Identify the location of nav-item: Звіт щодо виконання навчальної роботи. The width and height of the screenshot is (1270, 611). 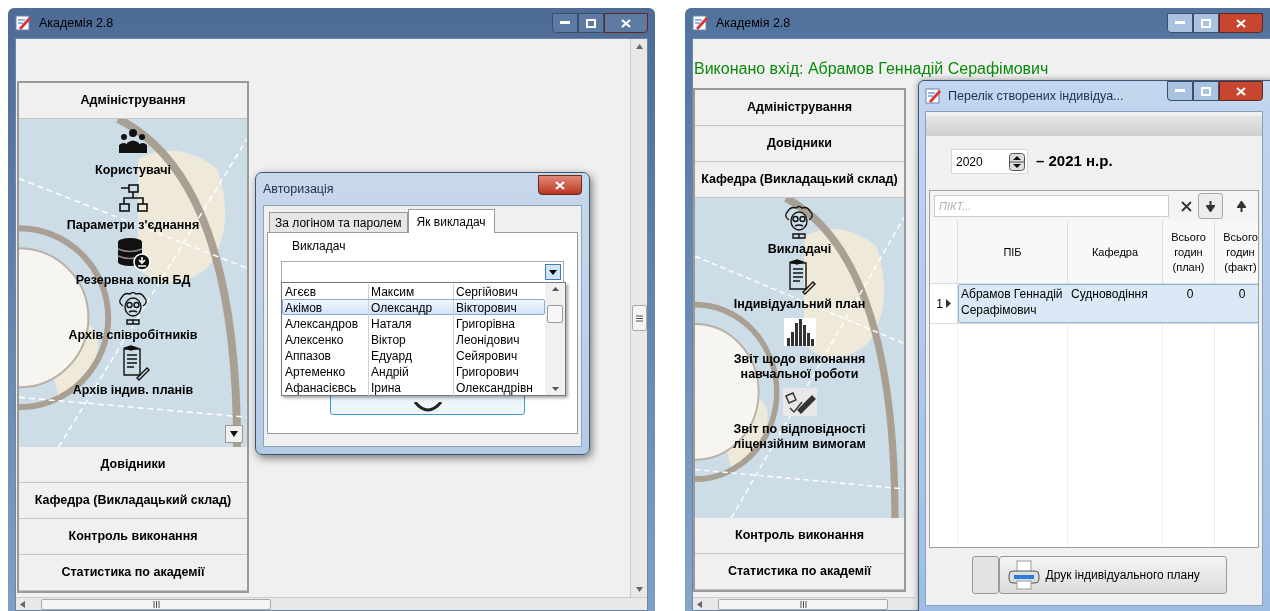
(799, 348).